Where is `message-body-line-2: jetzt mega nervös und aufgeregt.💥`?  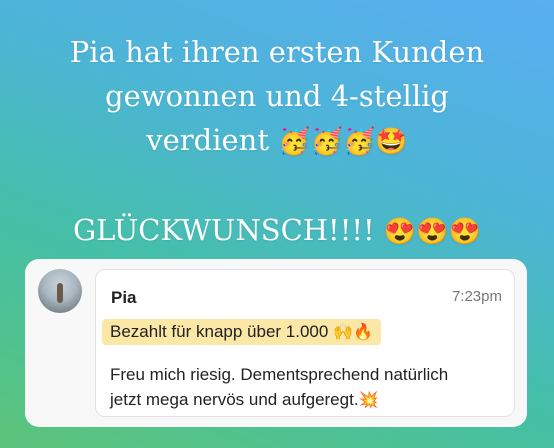 message-body-line-2: jetzt mega nervös und aufgeregt.💥 is located at coordinates (310, 400).